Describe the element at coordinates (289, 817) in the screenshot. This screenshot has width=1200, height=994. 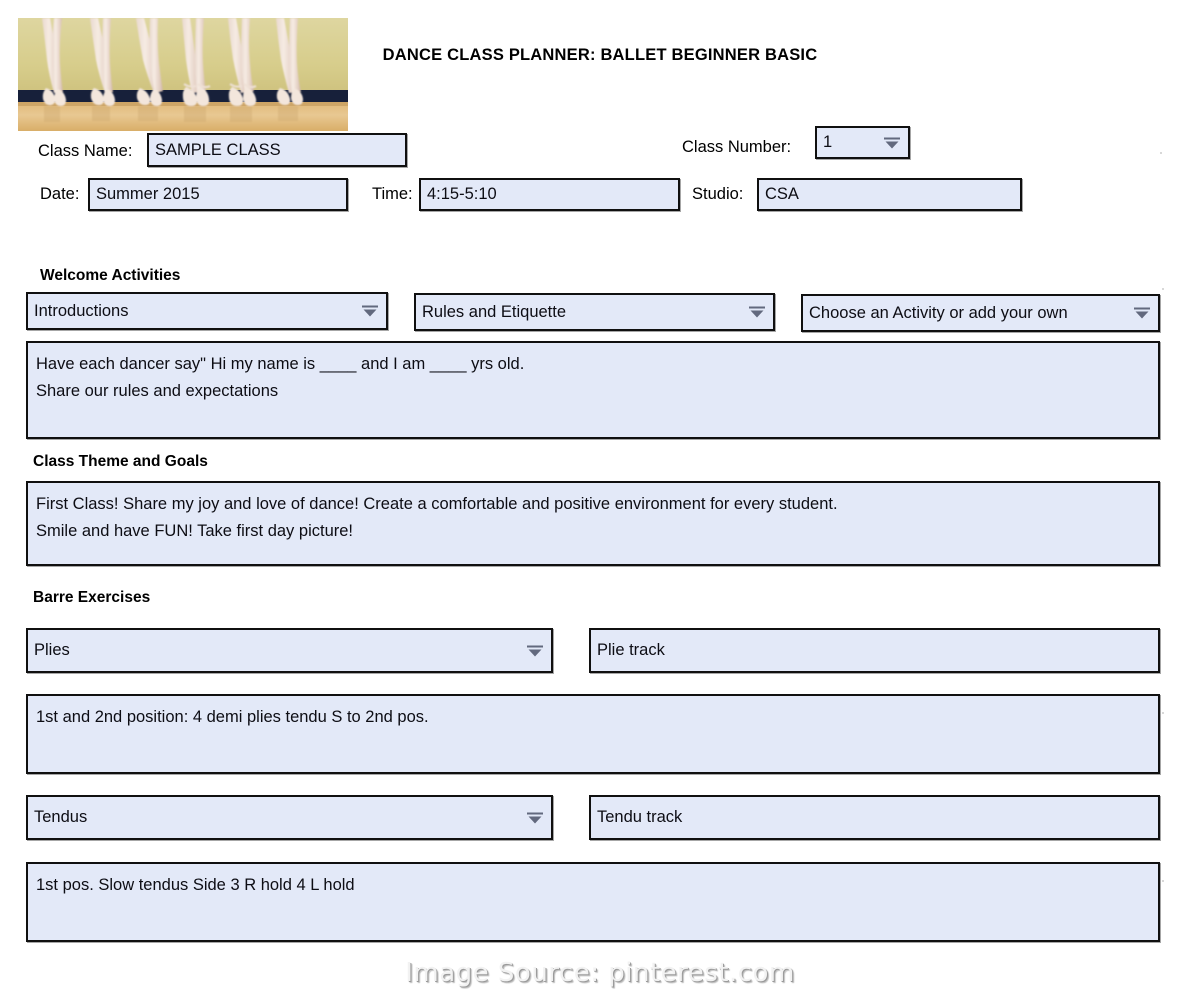
I see `barre-exercise-dropdown-2: Tendus` at that location.